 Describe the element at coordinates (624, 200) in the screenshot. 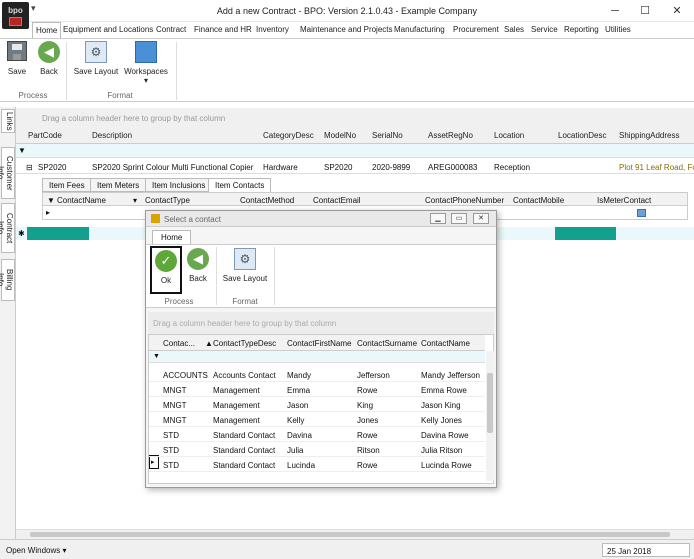

I see `col-ismetercontact: IsMeterContact` at that location.